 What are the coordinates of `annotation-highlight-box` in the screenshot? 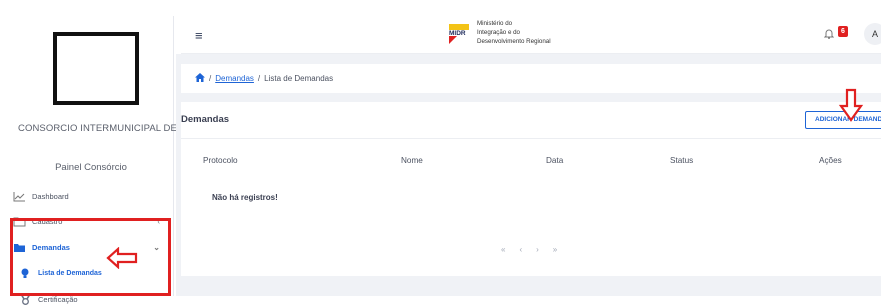 It's located at (90, 257).